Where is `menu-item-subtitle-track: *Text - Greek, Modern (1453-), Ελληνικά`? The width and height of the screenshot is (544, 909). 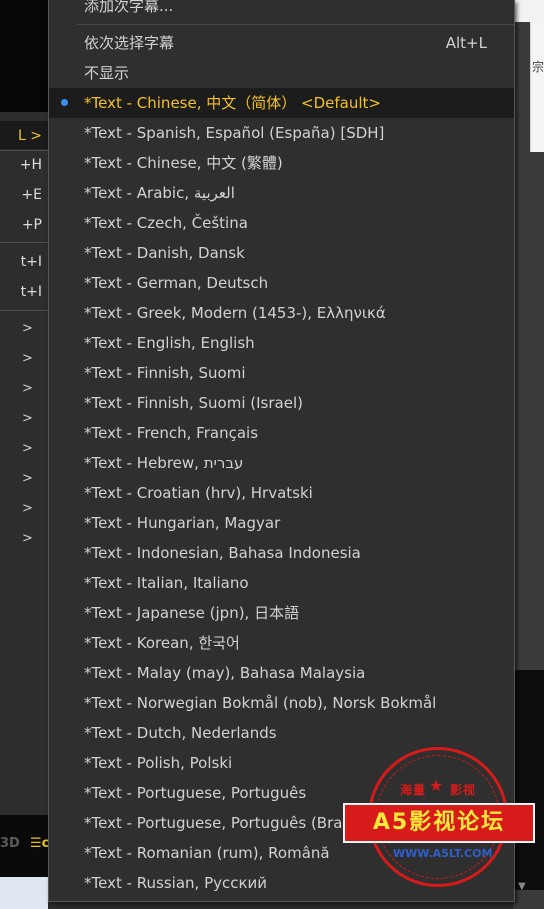
menu-item-subtitle-track: *Text - Greek, Modern (1453-), Ελληνικά is located at coordinates (281, 313).